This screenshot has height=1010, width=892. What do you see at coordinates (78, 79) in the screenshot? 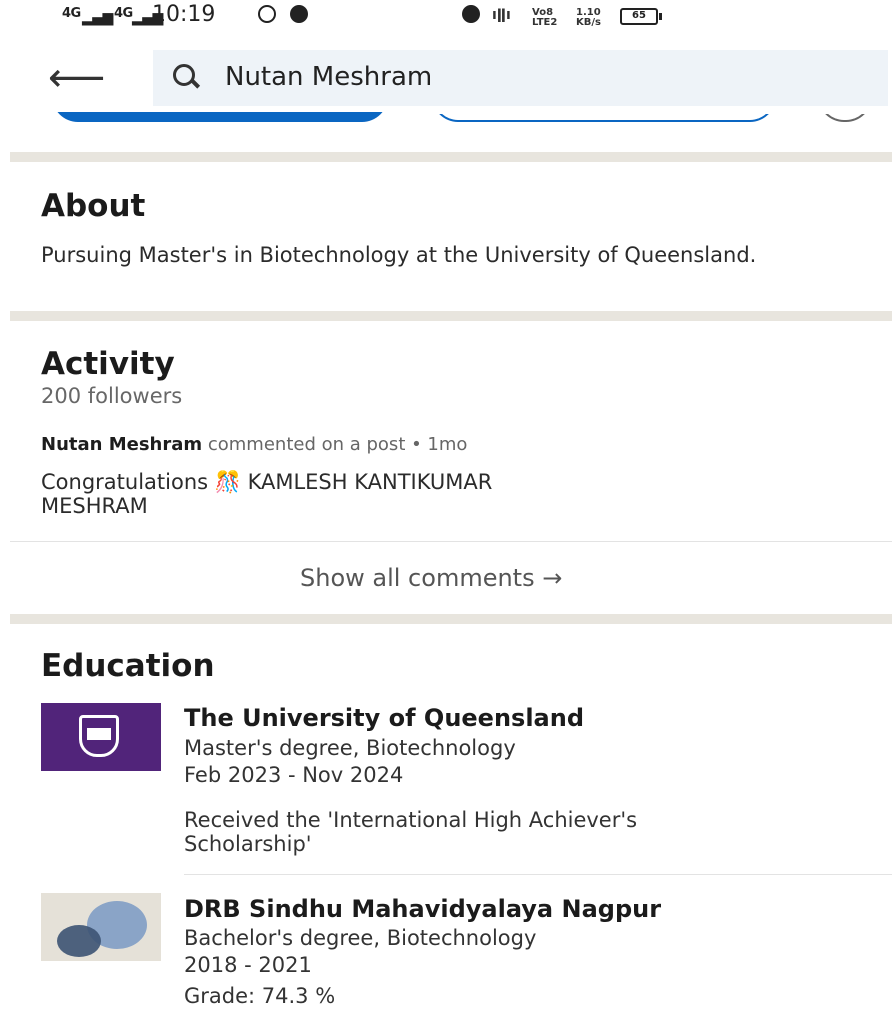
I see `back-arrow-icon: ⟵` at bounding box center [78, 79].